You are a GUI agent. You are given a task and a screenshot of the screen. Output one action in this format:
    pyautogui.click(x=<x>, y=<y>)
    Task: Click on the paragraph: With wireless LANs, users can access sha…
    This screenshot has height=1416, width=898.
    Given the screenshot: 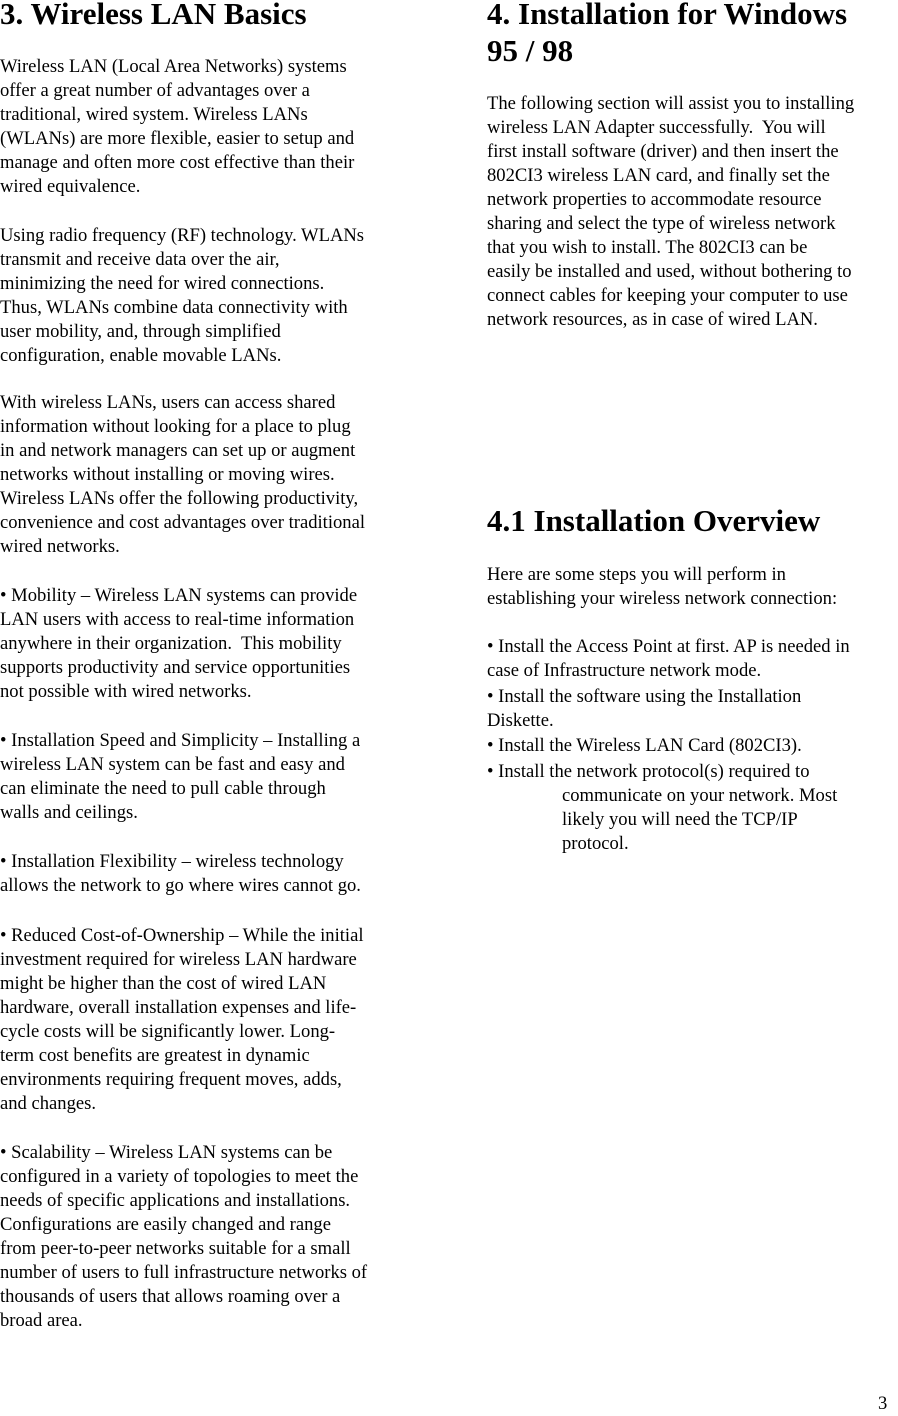 What is the action you would take?
    pyautogui.click(x=182, y=475)
    